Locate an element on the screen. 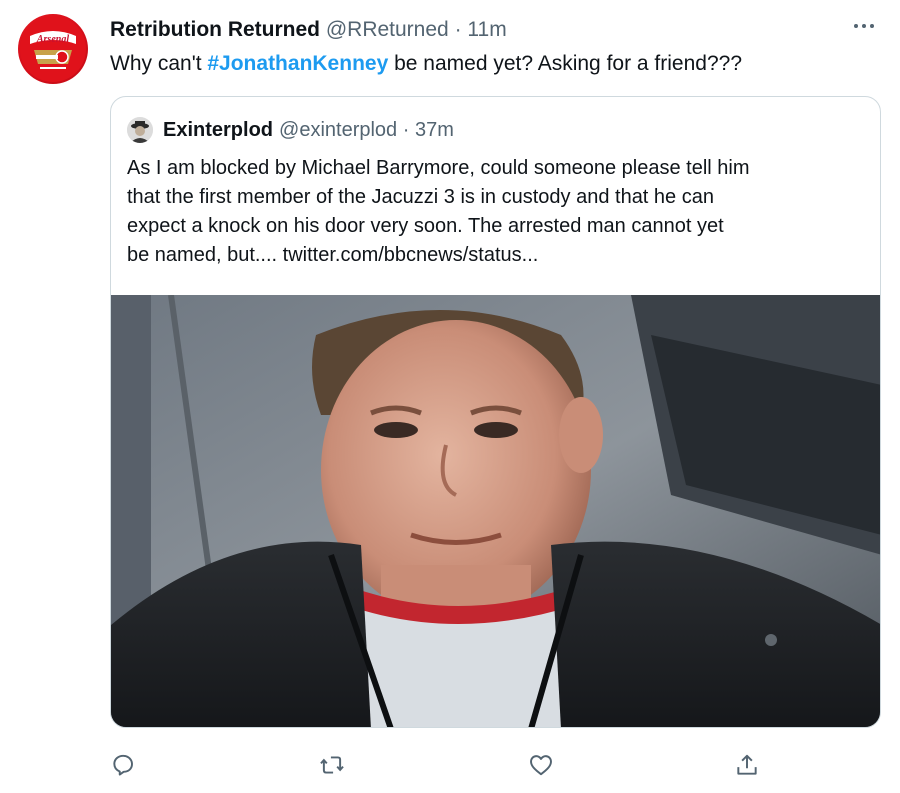  quoted-author-name: Exinterplod is located at coordinates (218, 130).